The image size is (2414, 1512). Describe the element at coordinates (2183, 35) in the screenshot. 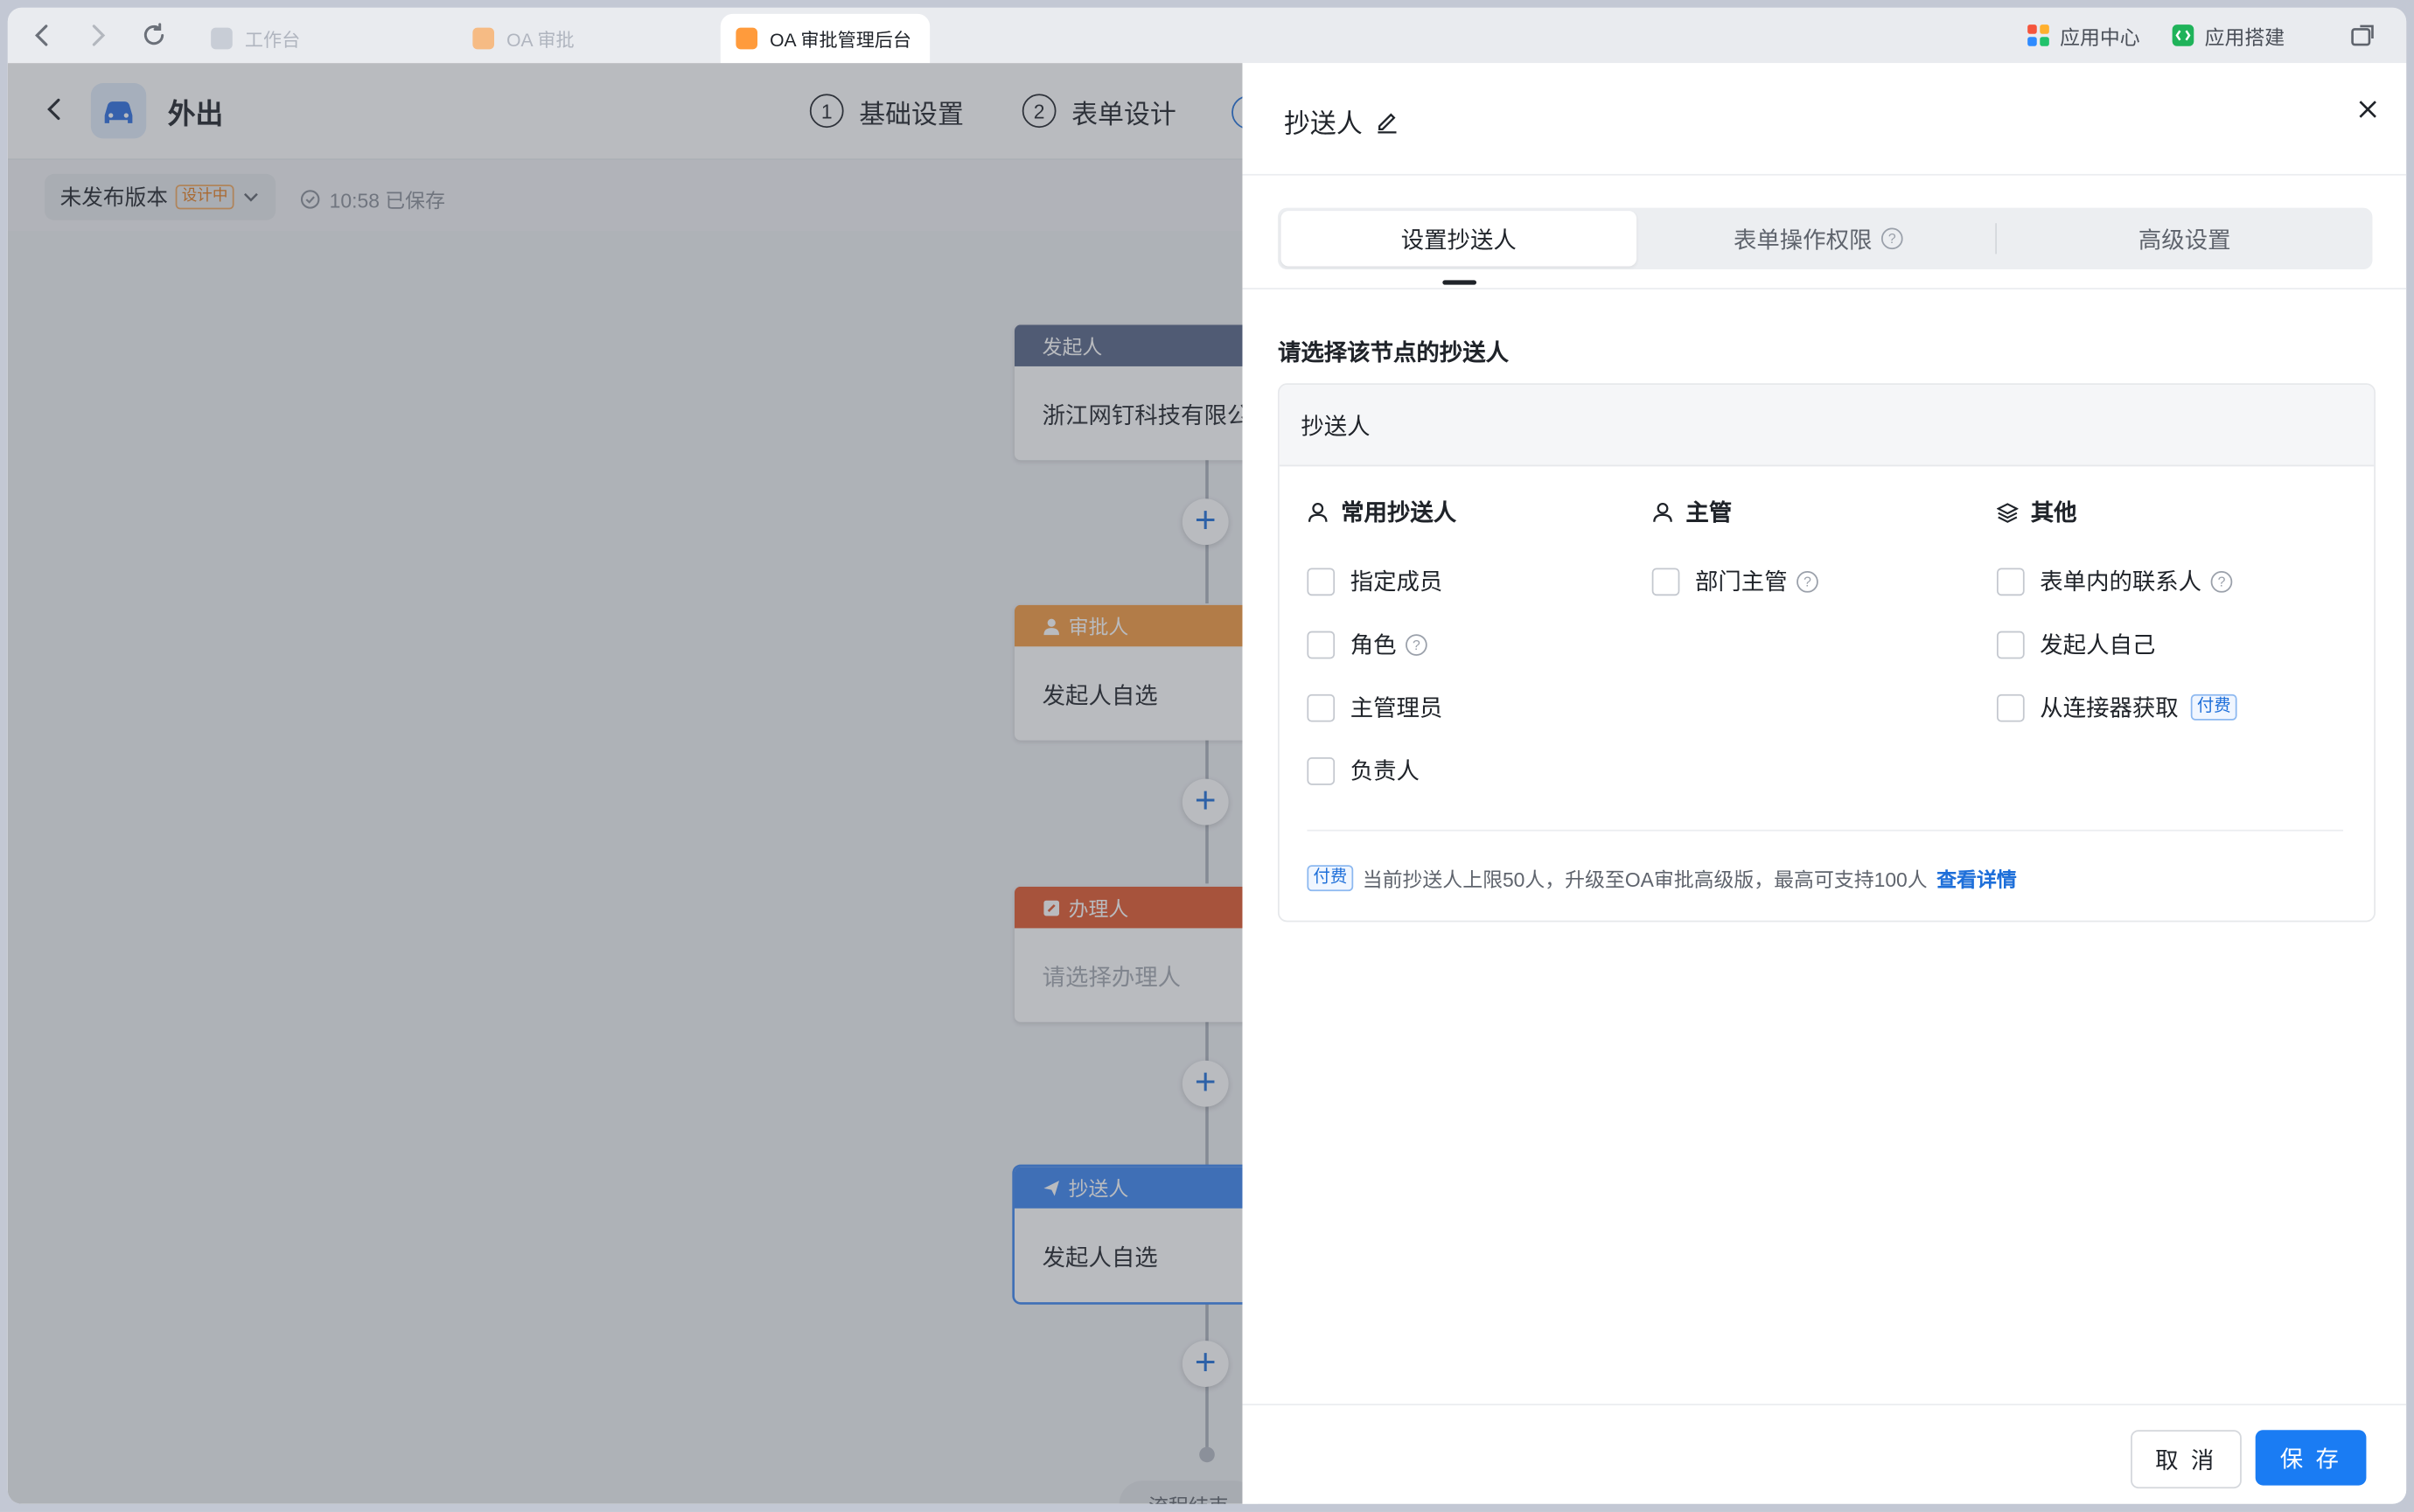

I see `app-builder-icon` at that location.